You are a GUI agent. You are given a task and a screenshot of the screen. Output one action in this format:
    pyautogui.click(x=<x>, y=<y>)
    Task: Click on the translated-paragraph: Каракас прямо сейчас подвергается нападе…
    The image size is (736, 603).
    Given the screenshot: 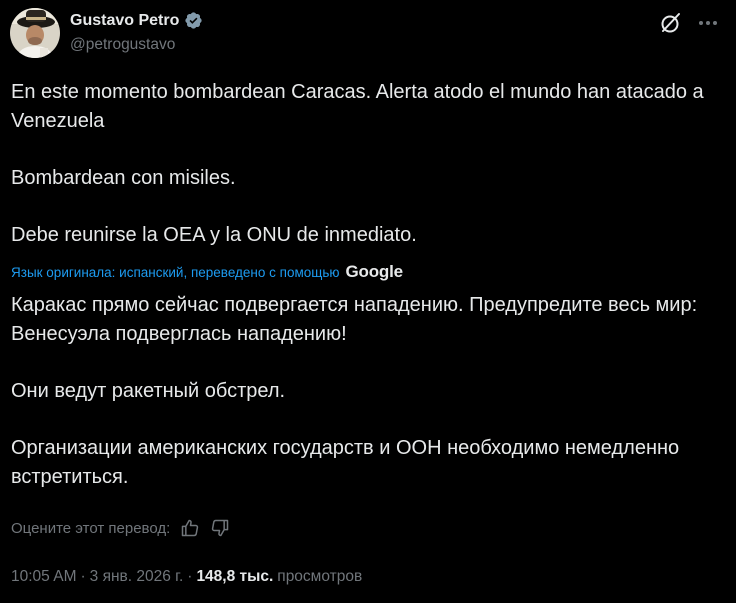 What is the action you would take?
    pyautogui.click(x=357, y=319)
    